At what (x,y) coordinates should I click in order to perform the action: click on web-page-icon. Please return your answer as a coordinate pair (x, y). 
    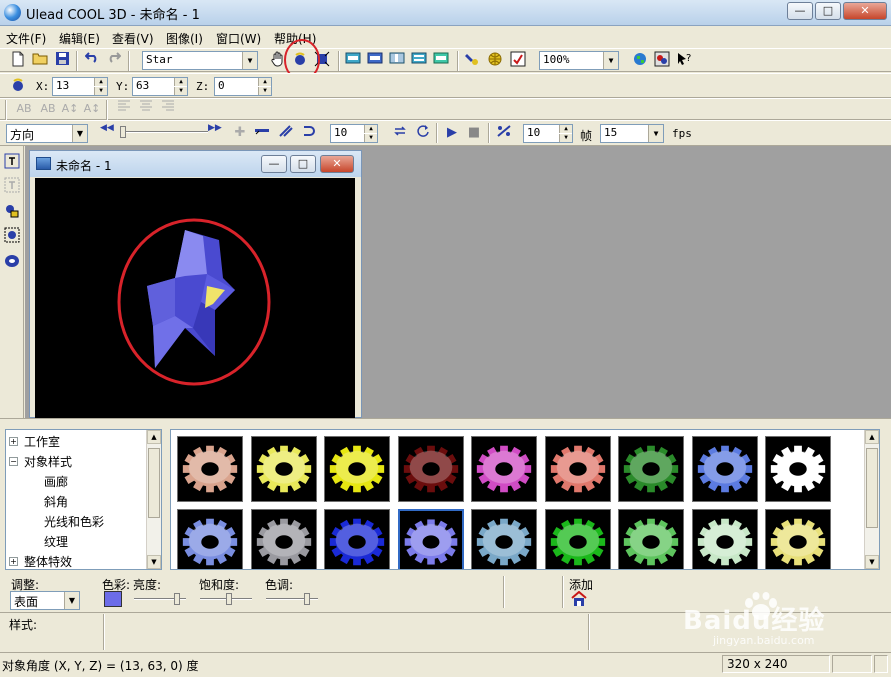
    Looking at the image, I should click on (640, 60).